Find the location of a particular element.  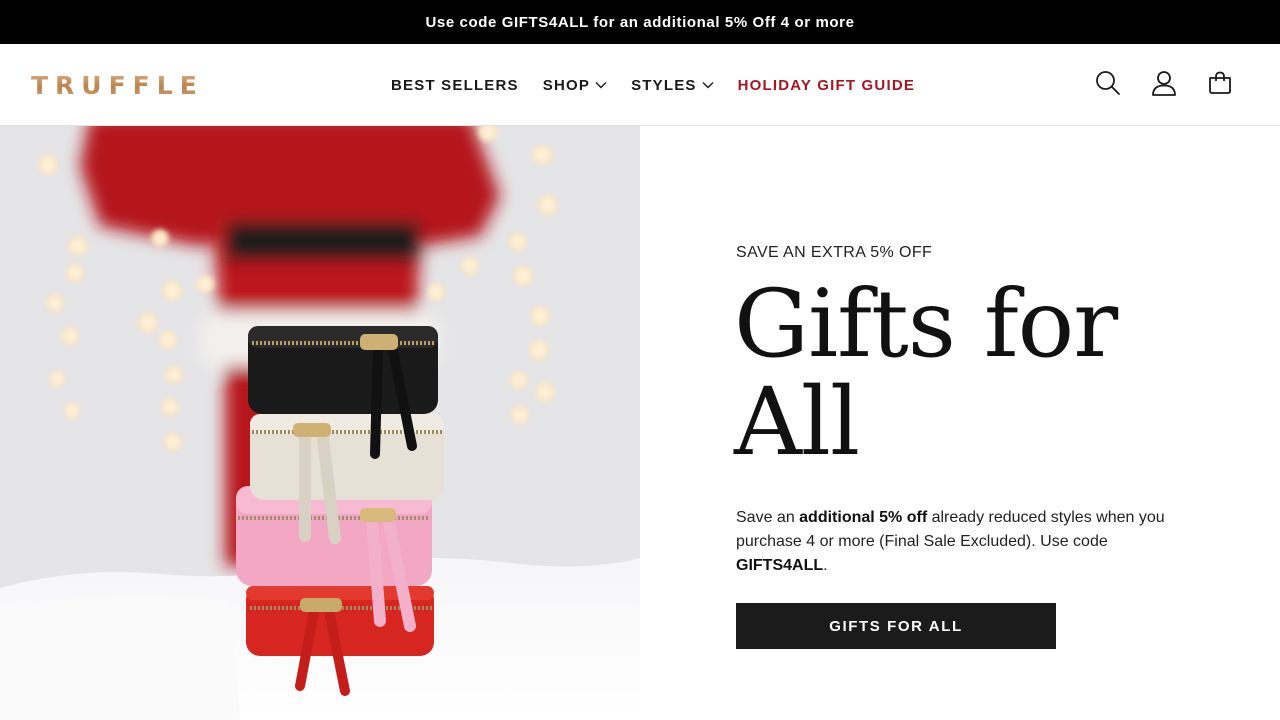

hero-headline-line1: Gifts for is located at coordinates (926, 324).